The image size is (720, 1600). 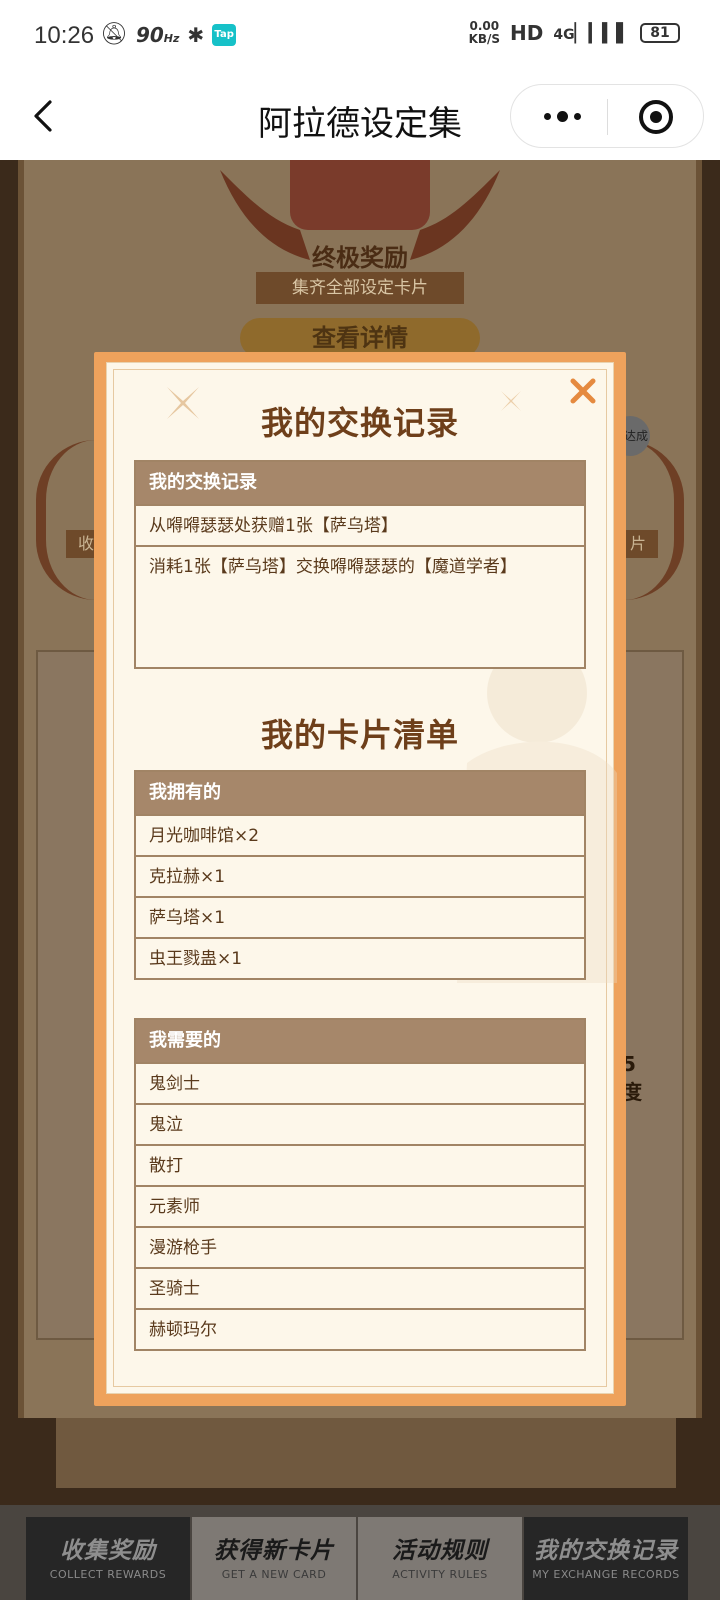 I want to click on table-row: 赫顿玛尔, so click(x=360, y=1328).